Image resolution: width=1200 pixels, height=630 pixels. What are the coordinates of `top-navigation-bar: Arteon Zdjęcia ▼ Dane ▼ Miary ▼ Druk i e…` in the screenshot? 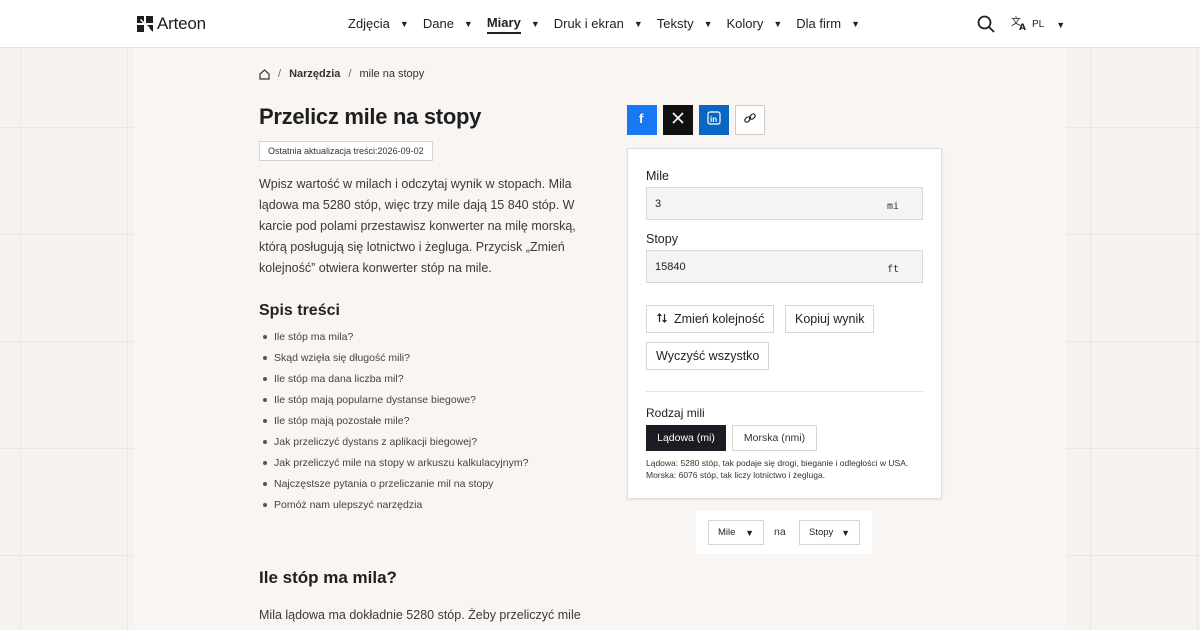 It's located at (600, 24).